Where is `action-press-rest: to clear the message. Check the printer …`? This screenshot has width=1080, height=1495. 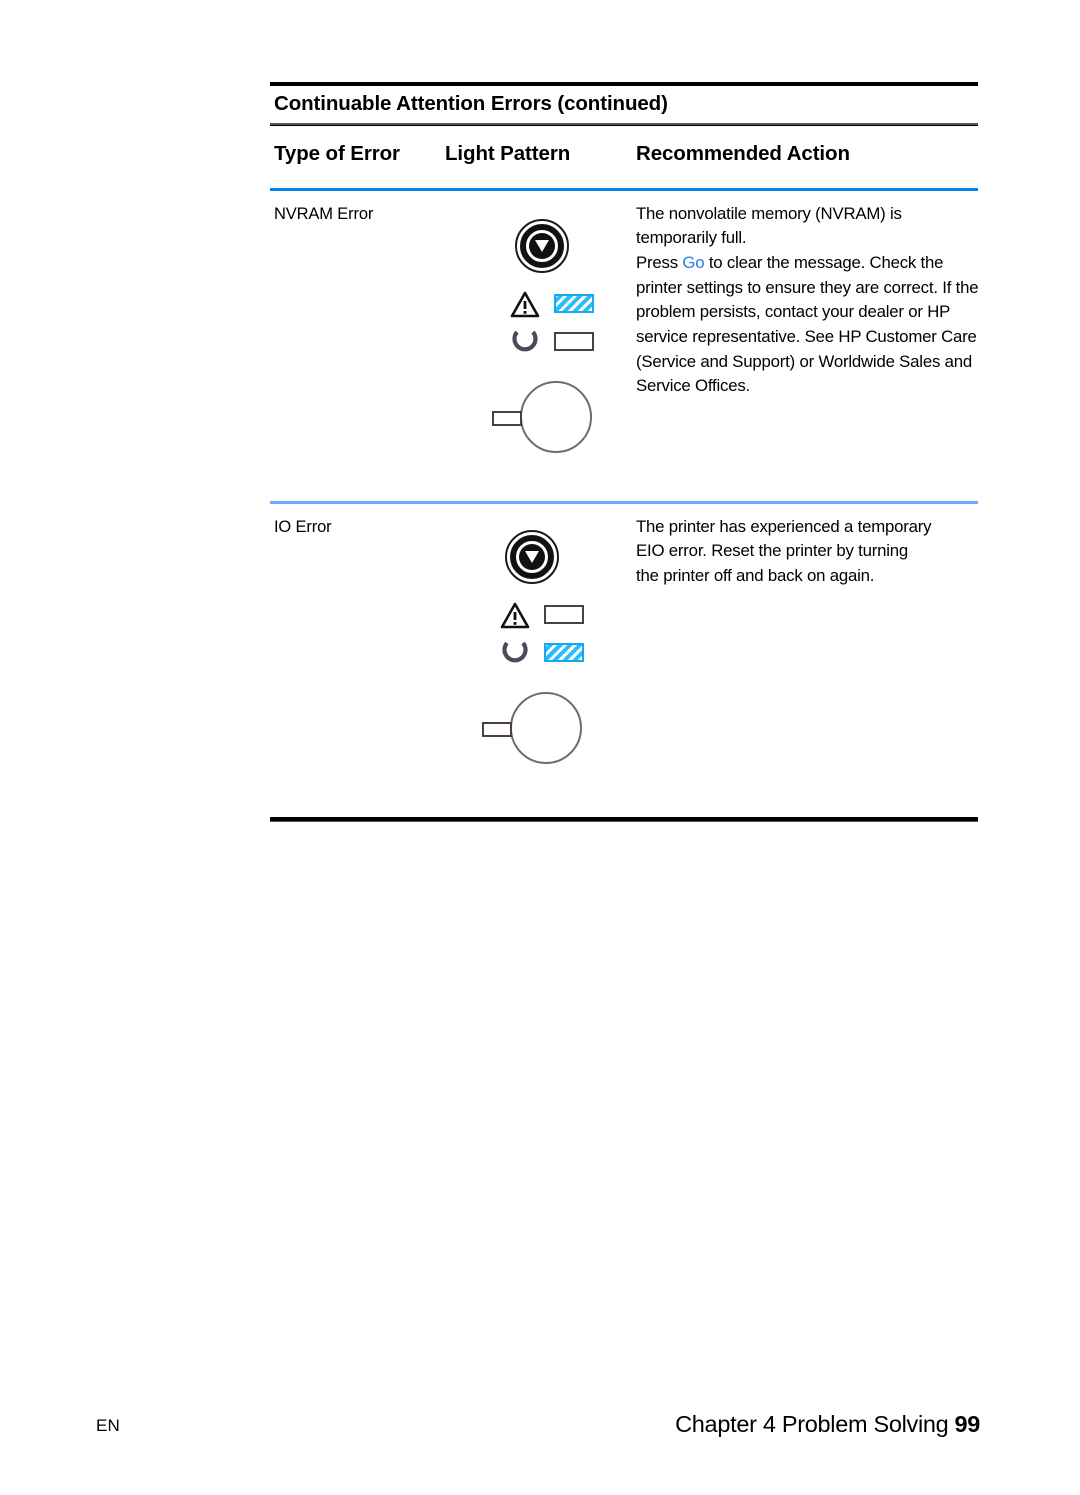
action-press-rest: to clear the message. Check the printer … is located at coordinates (807, 324).